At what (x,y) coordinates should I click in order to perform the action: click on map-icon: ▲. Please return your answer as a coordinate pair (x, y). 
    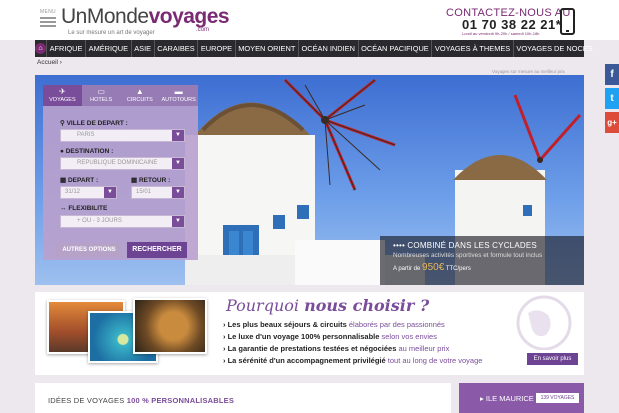
    Looking at the image, I should click on (139, 91).